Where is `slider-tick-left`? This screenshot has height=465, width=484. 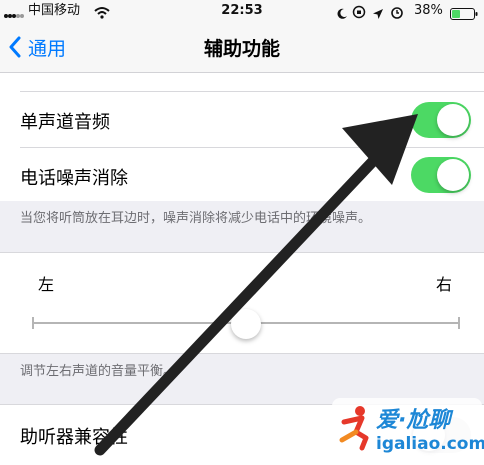
slider-tick-left is located at coordinates (33, 323).